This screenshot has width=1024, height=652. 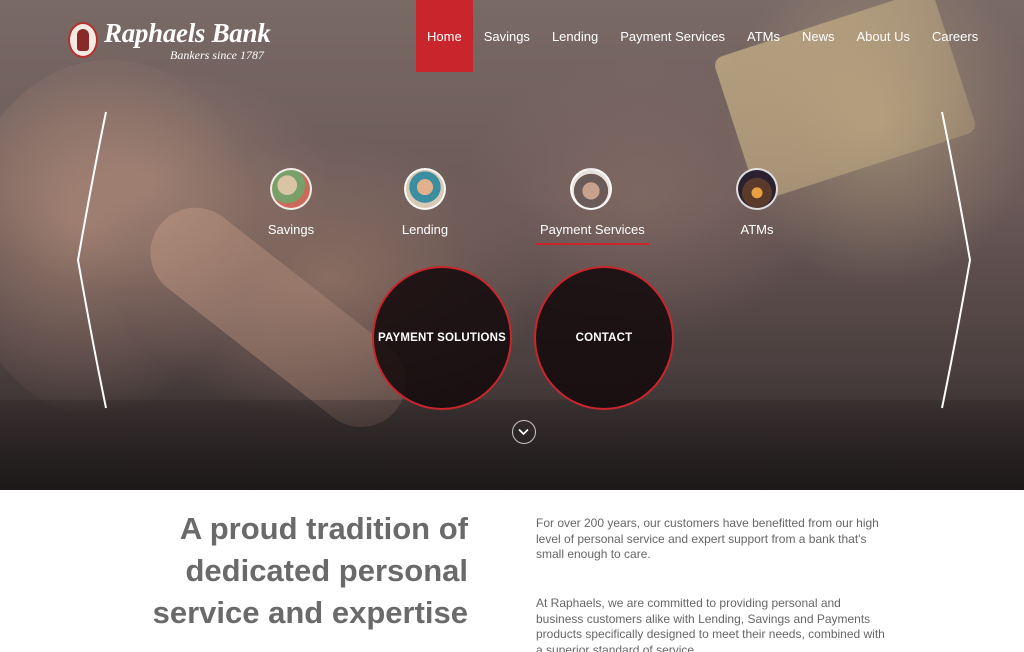 I want to click on category-label: Payment Services, so click(x=592, y=233).